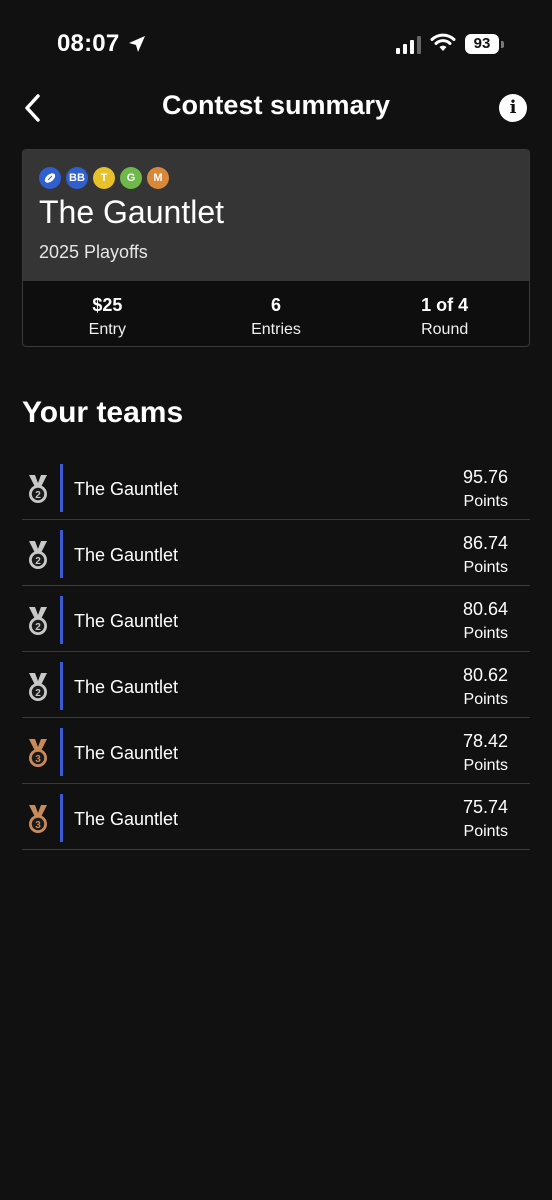 The width and height of the screenshot is (552, 1200). I want to click on contest-subtitle: 2025 Playoffs, so click(93, 252).